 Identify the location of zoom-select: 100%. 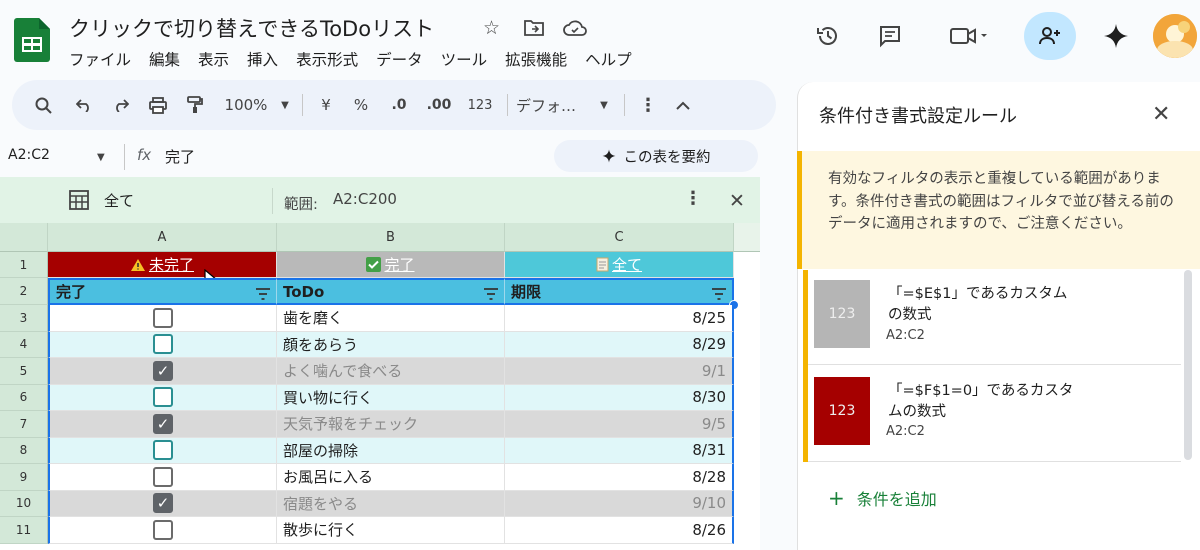
(246, 105).